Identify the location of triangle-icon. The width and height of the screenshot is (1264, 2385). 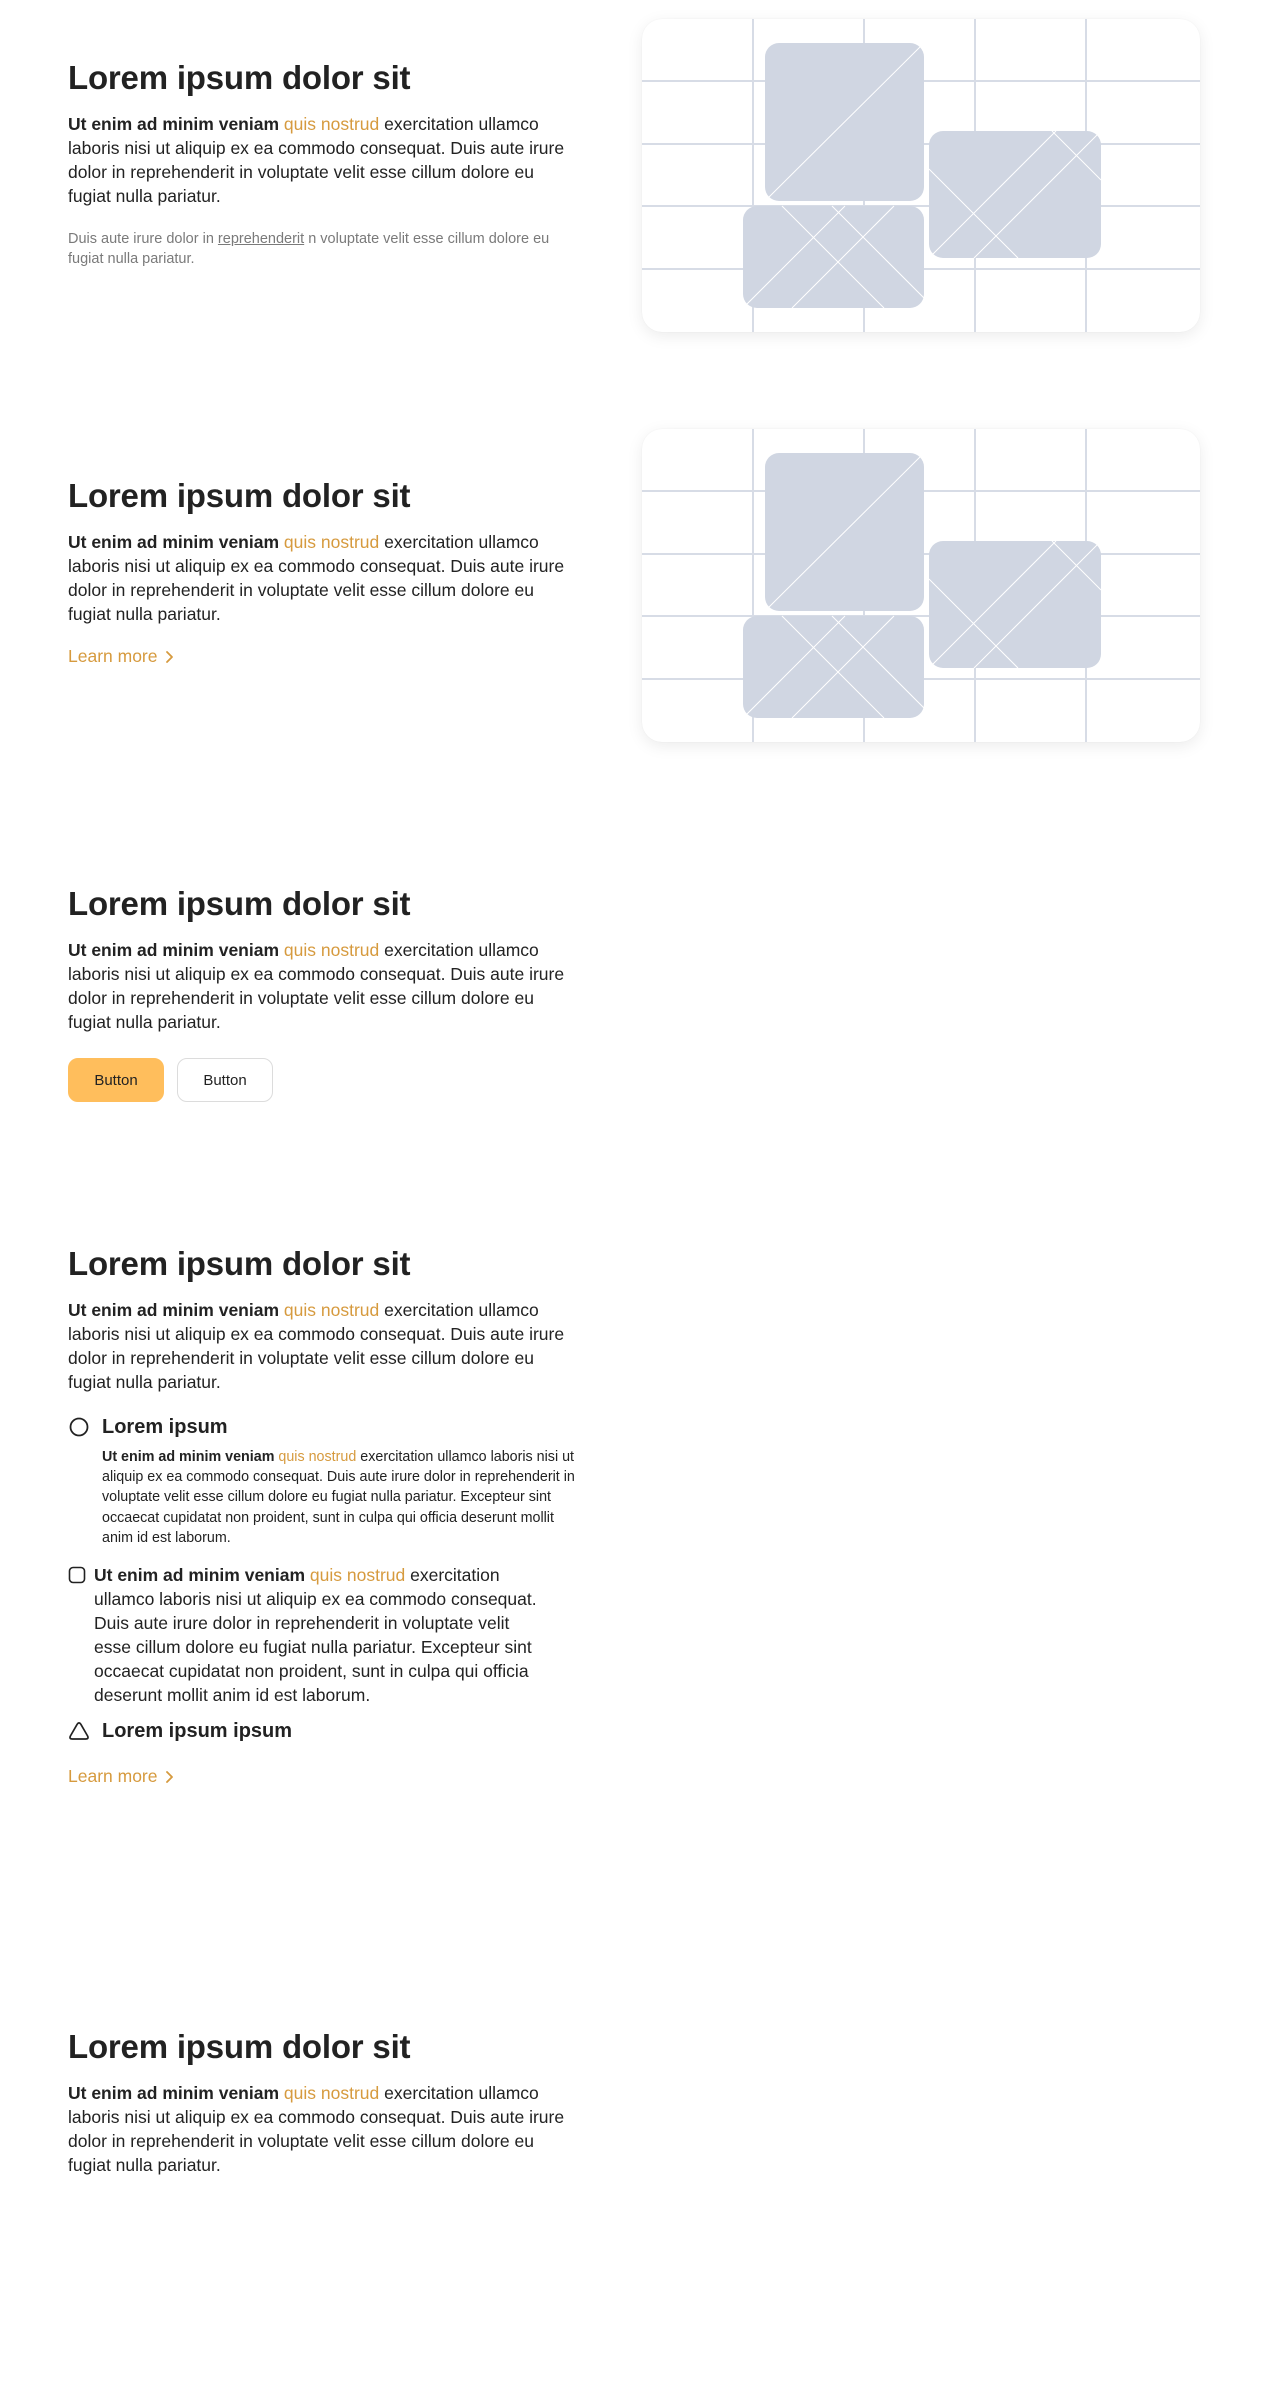
(79, 1731).